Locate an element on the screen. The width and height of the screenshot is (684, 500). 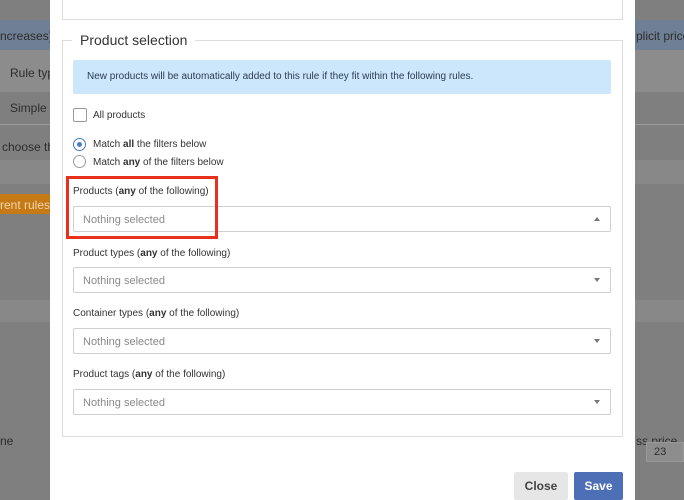
product-types-select: Nothing selected is located at coordinates (342, 280).